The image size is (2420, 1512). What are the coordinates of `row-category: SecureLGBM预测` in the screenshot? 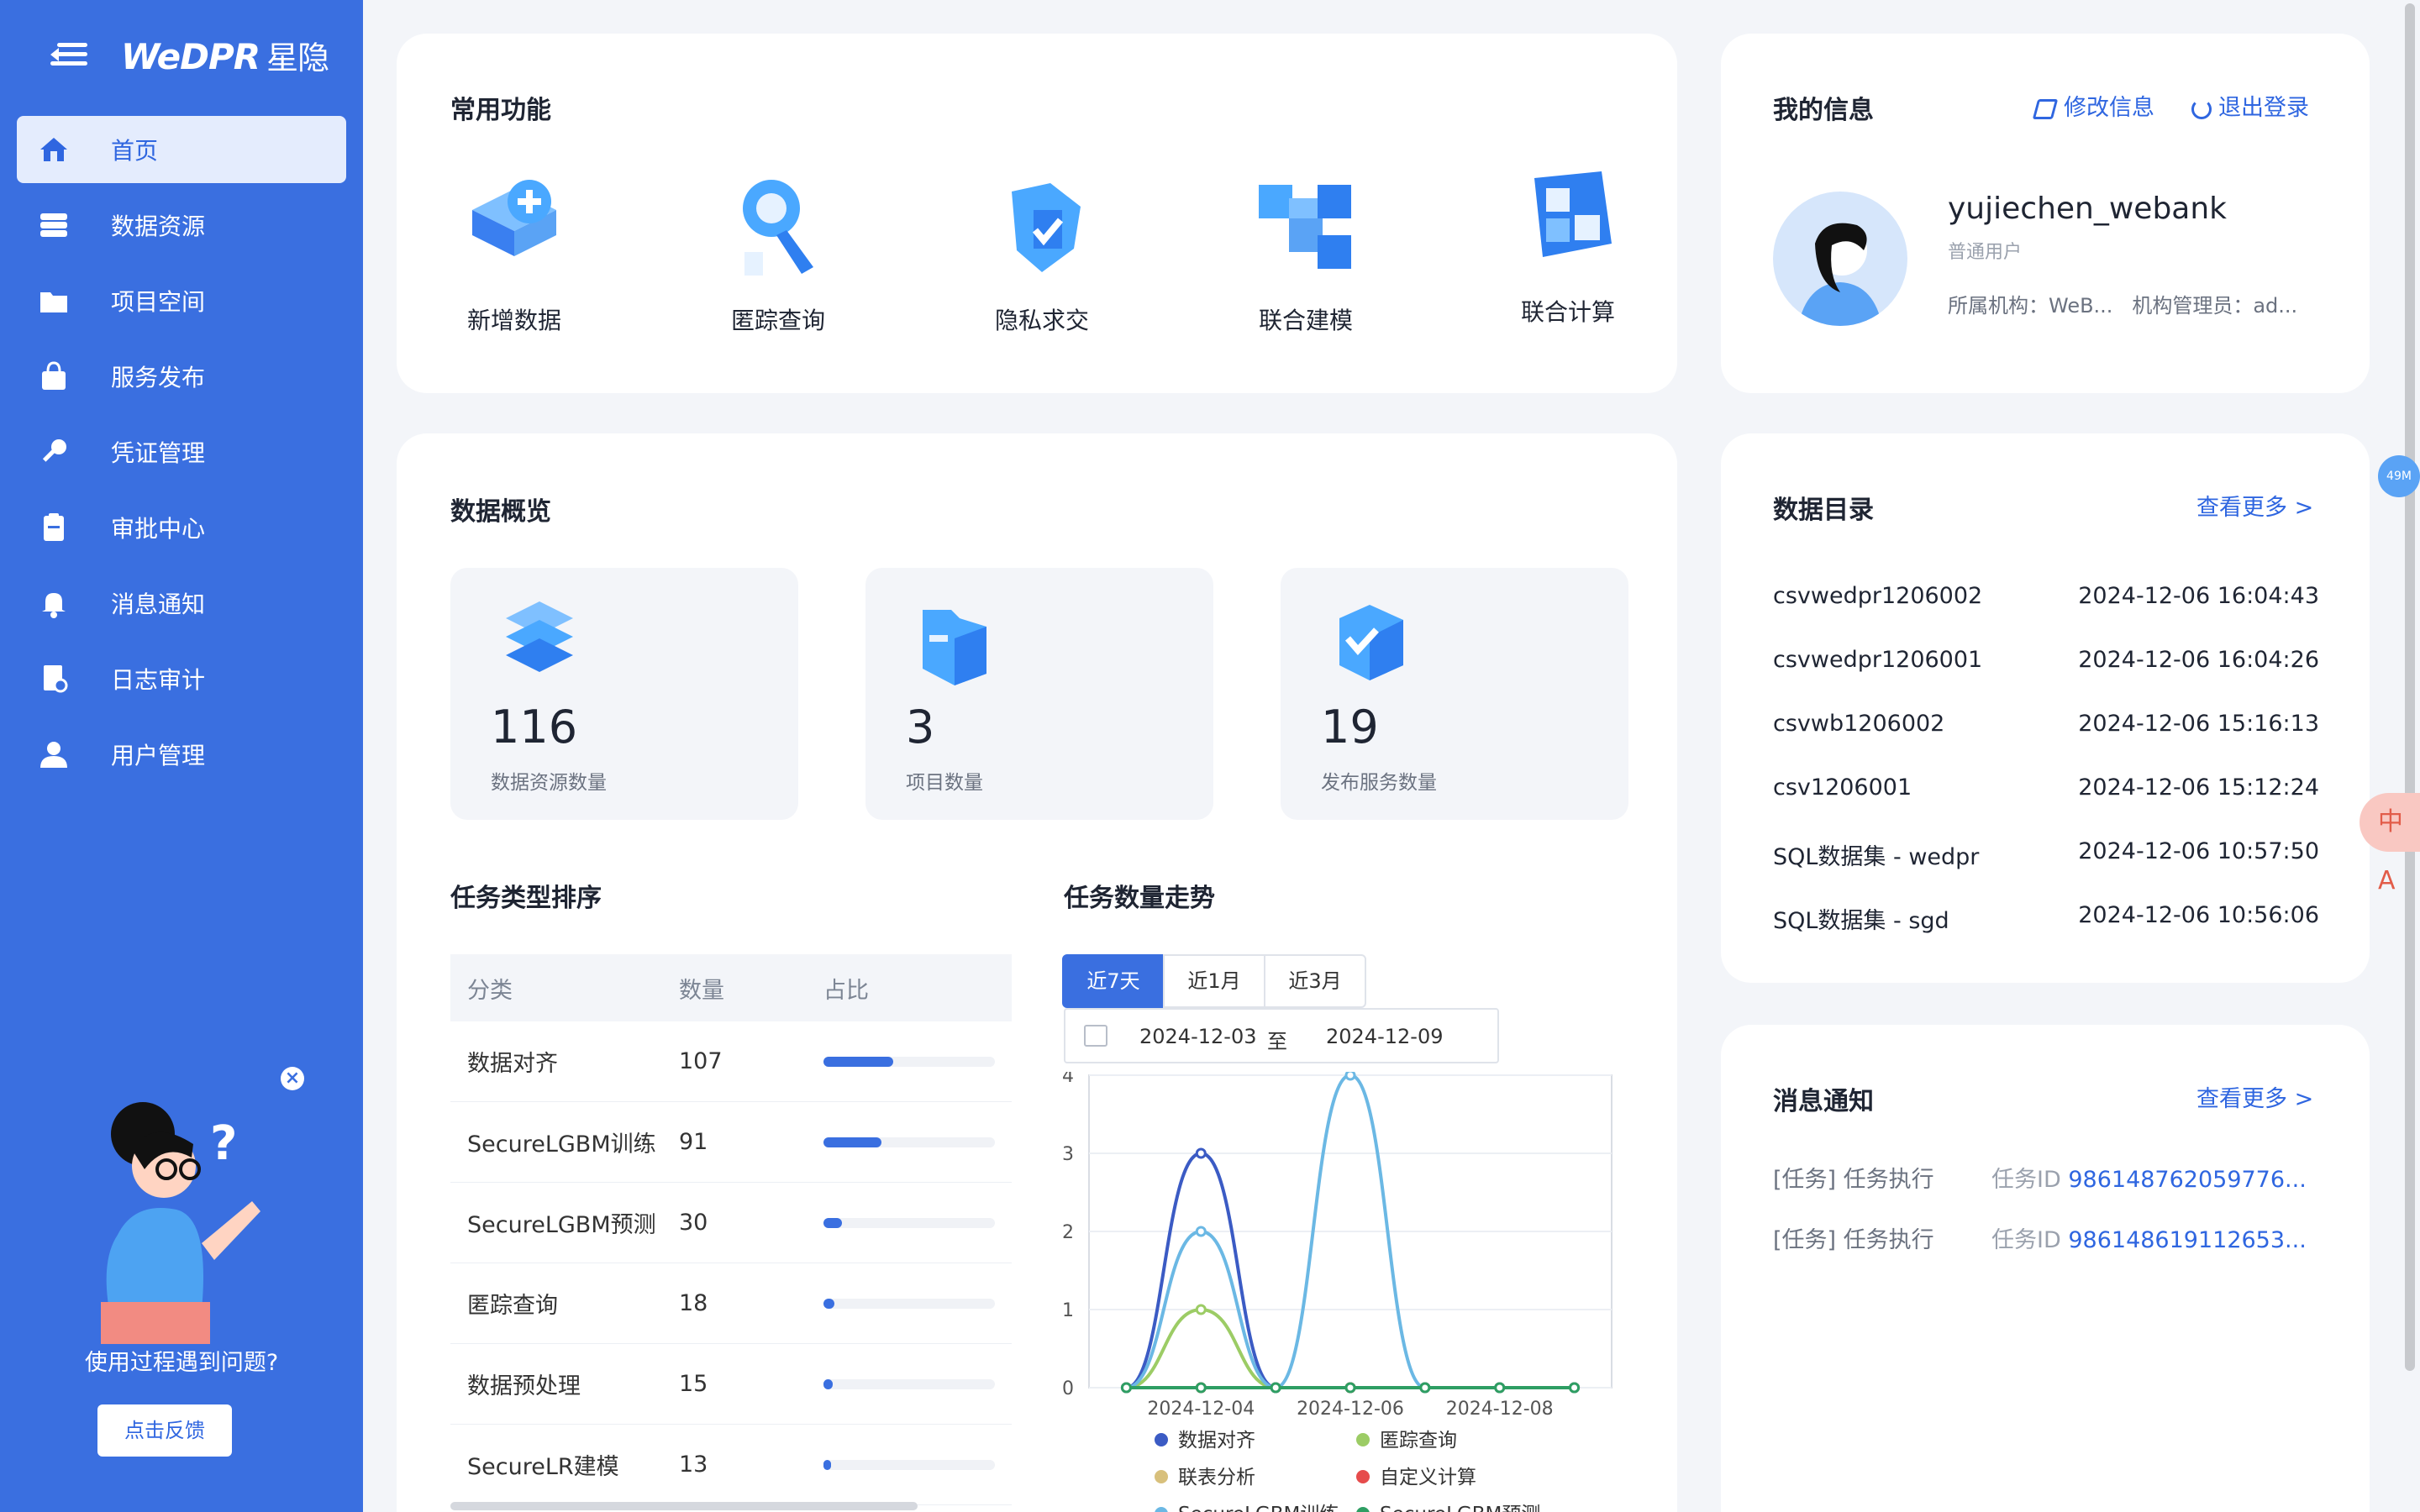 It's located at (561, 1225).